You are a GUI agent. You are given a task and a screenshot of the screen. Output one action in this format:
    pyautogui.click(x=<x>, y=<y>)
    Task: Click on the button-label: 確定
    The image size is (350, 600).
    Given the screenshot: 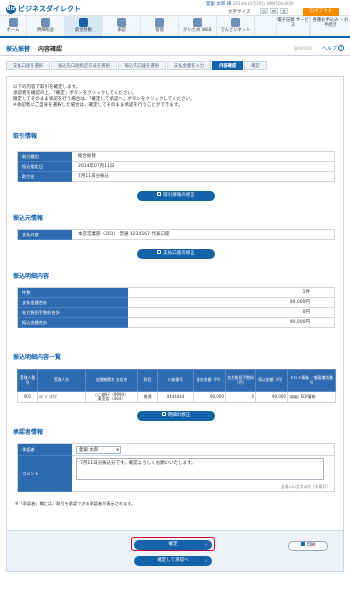 What is the action you would take?
    pyautogui.click(x=173, y=544)
    